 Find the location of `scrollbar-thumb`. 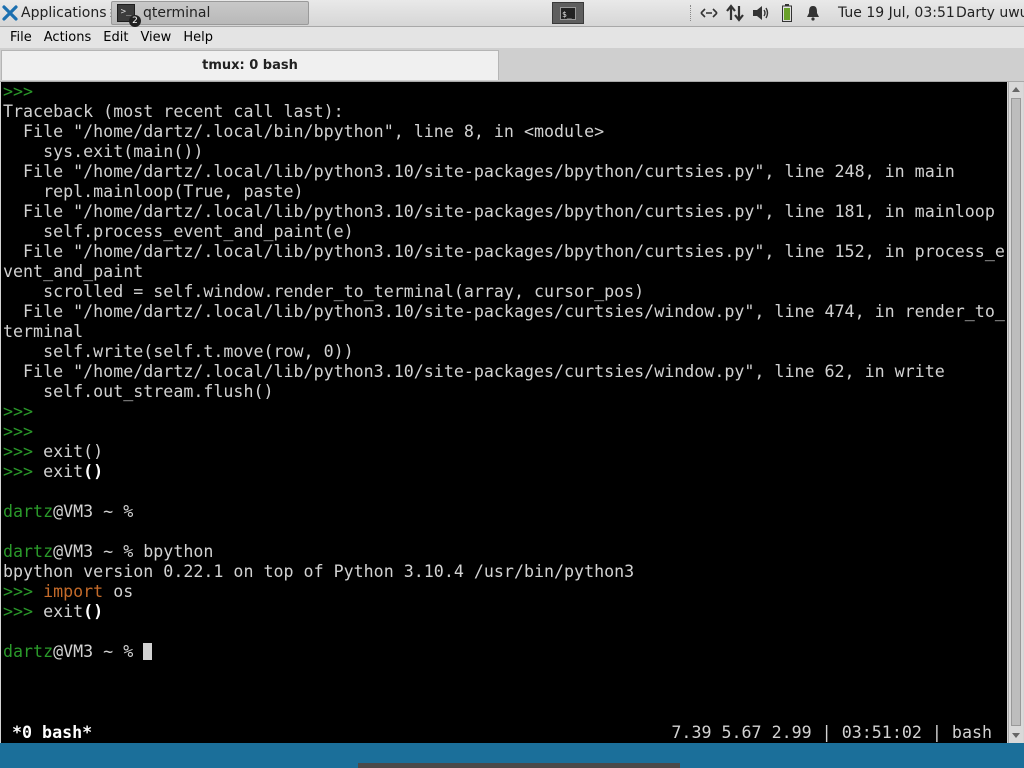

scrollbar-thumb is located at coordinates (1016, 412).